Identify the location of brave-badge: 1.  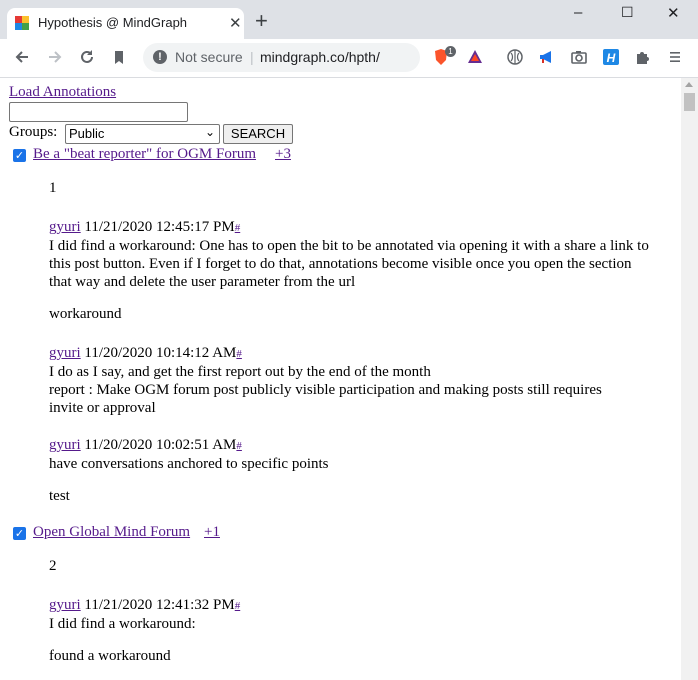
(450, 51).